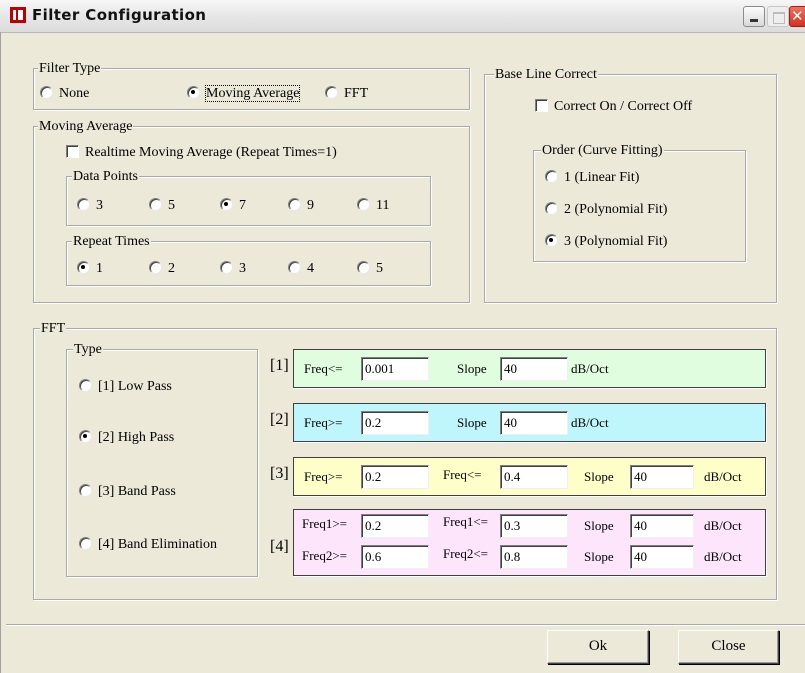  I want to click on low-pass-slope-label: Slope, so click(472, 368).